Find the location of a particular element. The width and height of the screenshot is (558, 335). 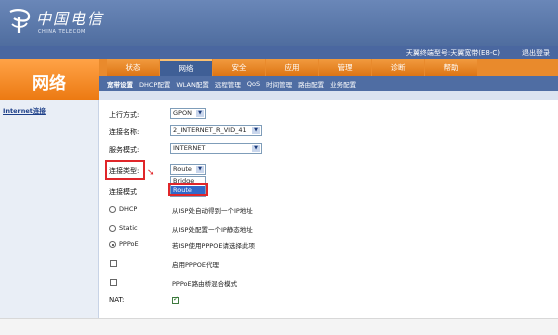

sub-bar is located at coordinates (328, 95).